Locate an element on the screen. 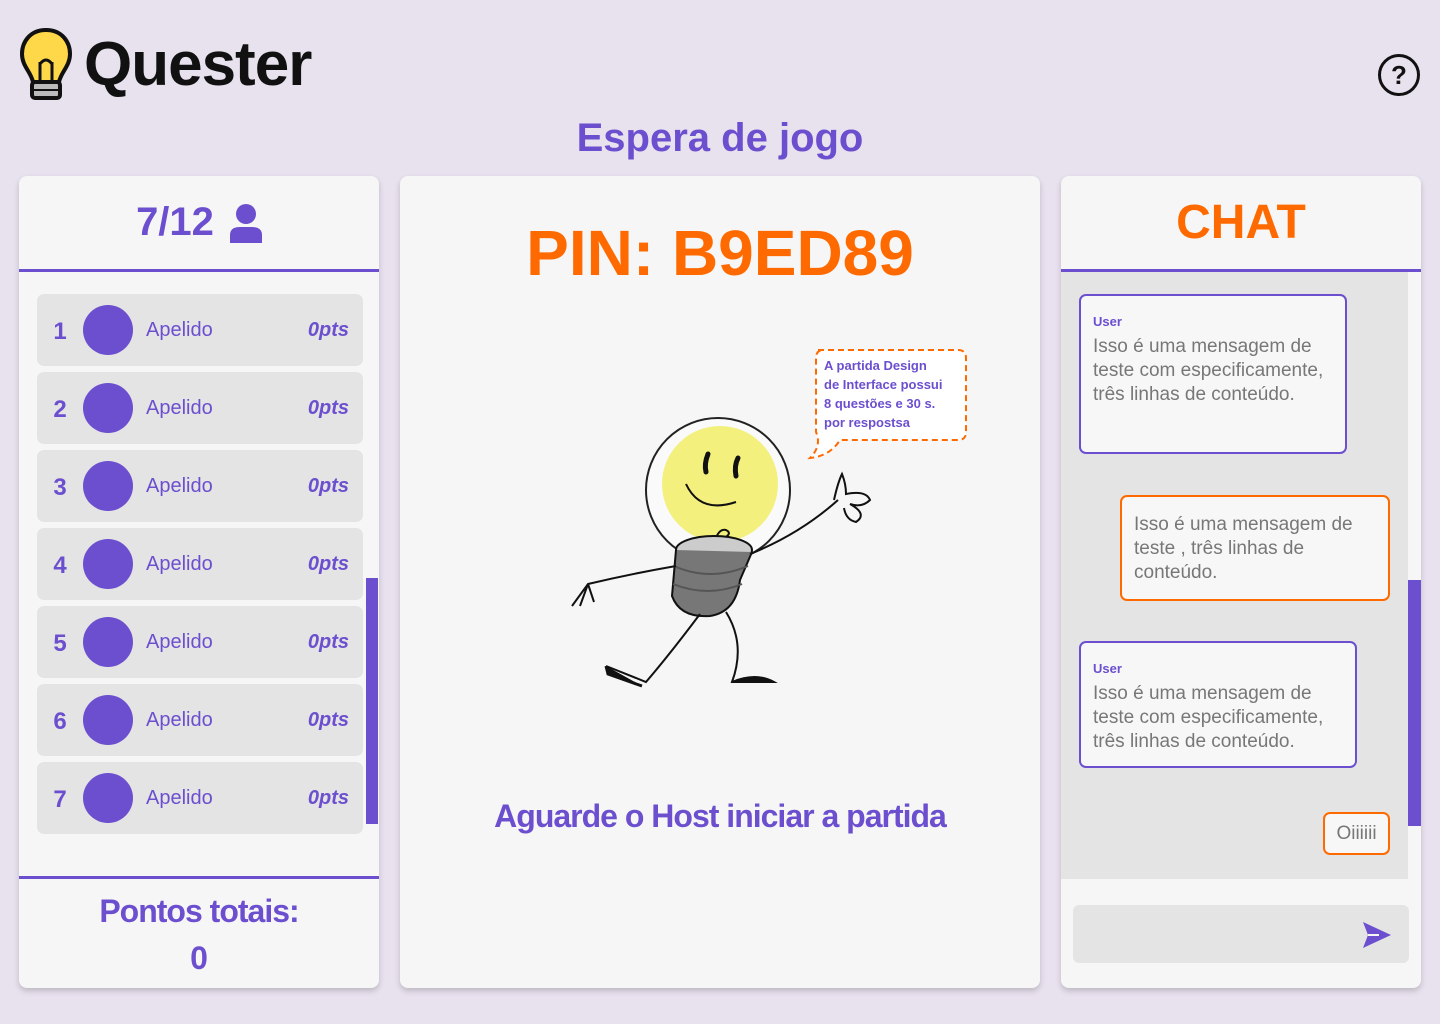 This screenshot has width=1440, height=1024. help-circle-icon: ? is located at coordinates (1399, 74).